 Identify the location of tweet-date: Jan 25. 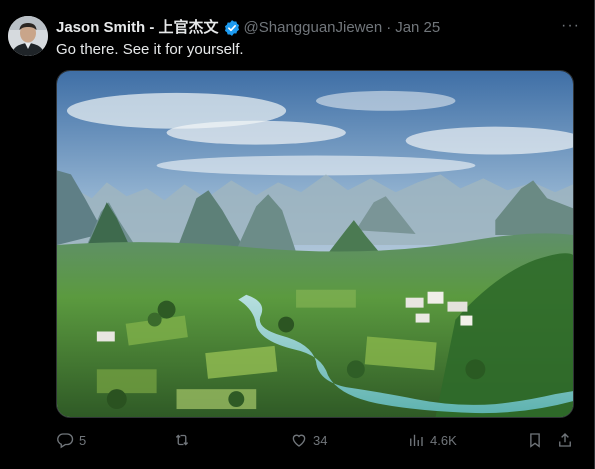
(417, 28).